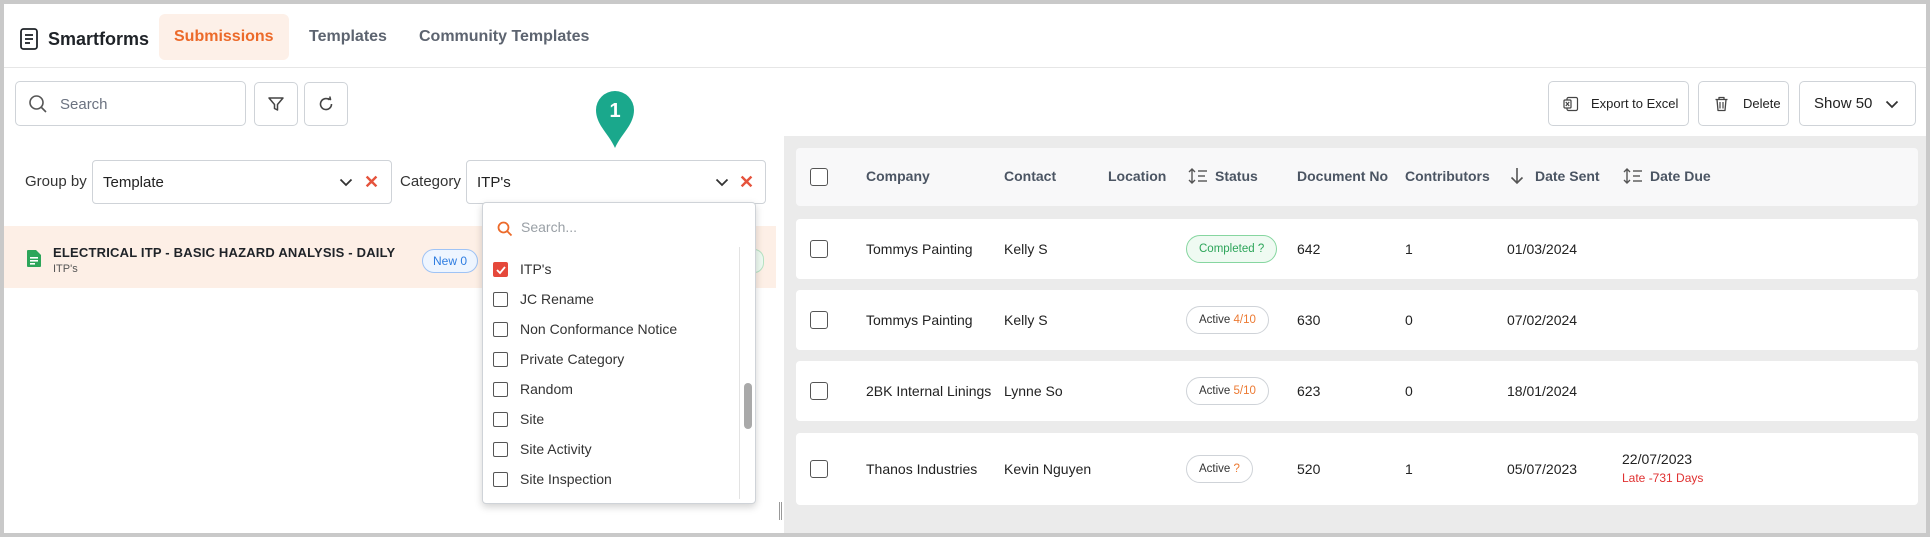 Image resolution: width=1930 pixels, height=537 pixels. Describe the element at coordinates (1663, 478) in the screenshot. I see `late-indicator: Late -731 Days` at that location.